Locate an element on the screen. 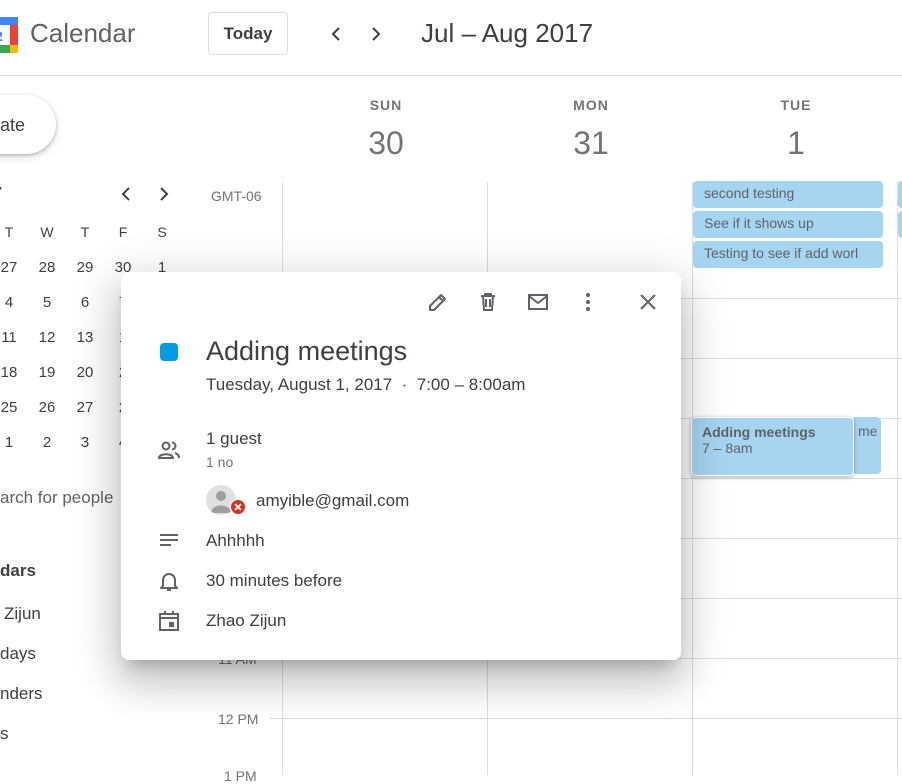 The image size is (902, 784). more-vertical-icon is located at coordinates (588, 302).